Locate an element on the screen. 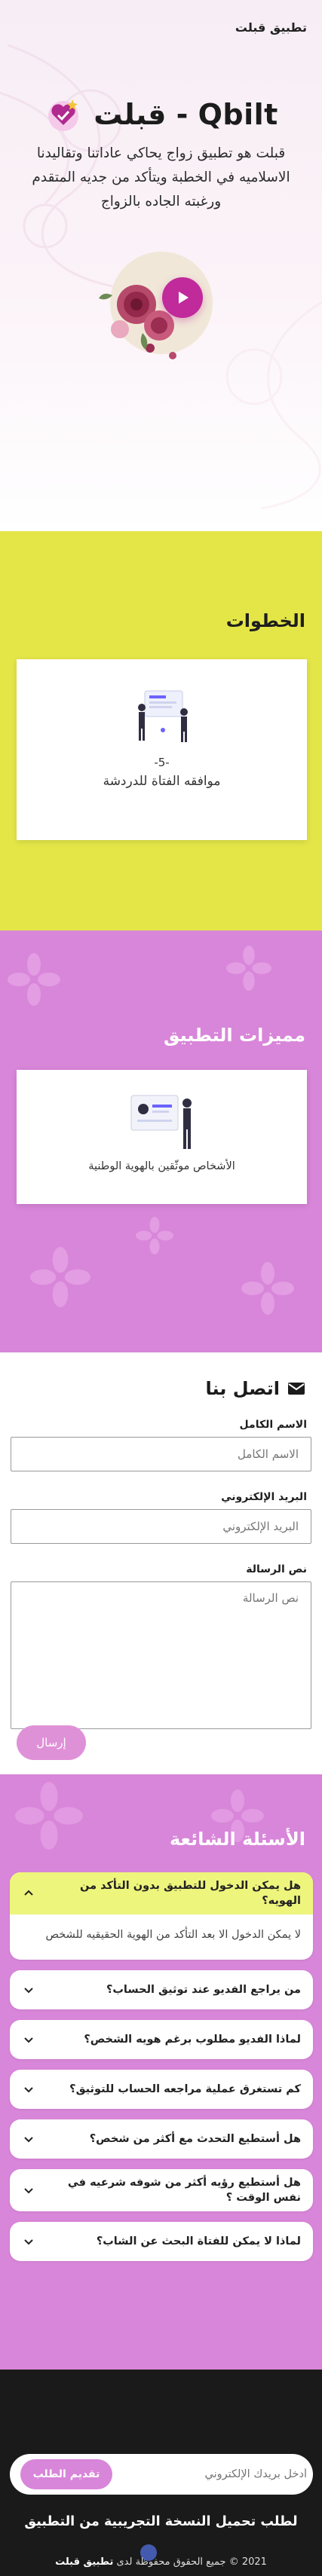 The width and height of the screenshot is (322, 2576). feature-card: الأشخاص موثّقين بالهوية الوطنية is located at coordinates (162, 1137).